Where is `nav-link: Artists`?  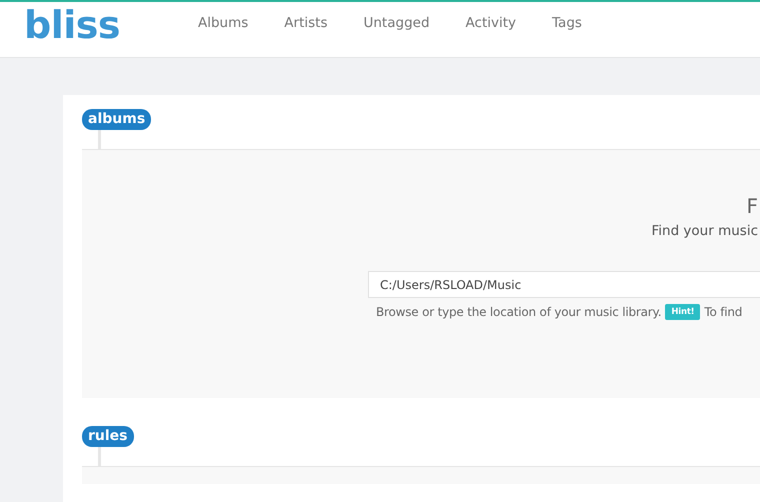 nav-link: Artists is located at coordinates (306, 22).